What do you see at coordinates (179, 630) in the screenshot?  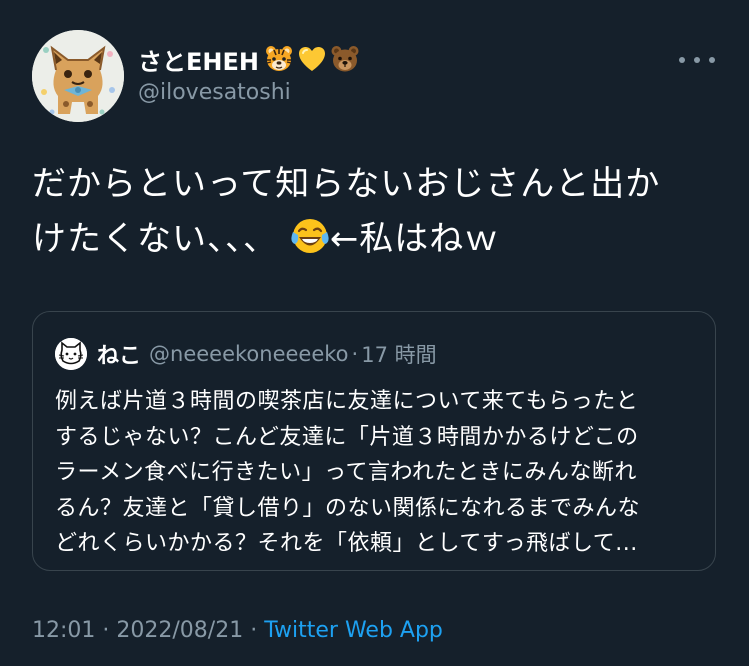 I see `tweet-date: 2022/08/21` at bounding box center [179, 630].